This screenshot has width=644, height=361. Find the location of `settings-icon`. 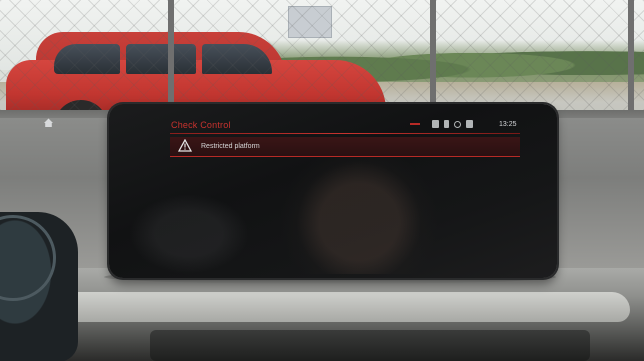

settings-icon is located at coordinates (469, 124).